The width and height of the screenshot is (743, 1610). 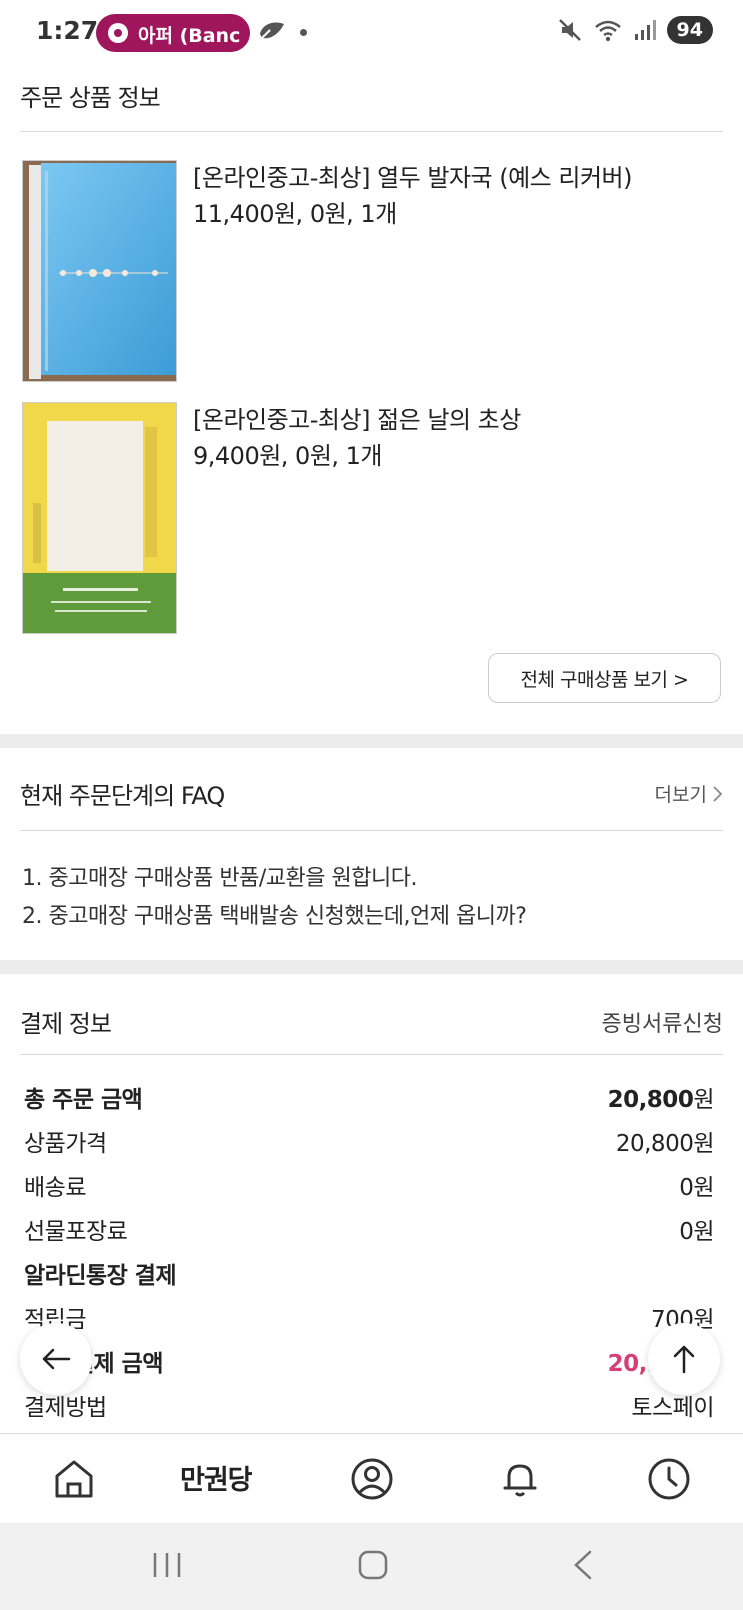 I want to click on tab-brand-mangwondang: 만권당, so click(x=216, y=1477).